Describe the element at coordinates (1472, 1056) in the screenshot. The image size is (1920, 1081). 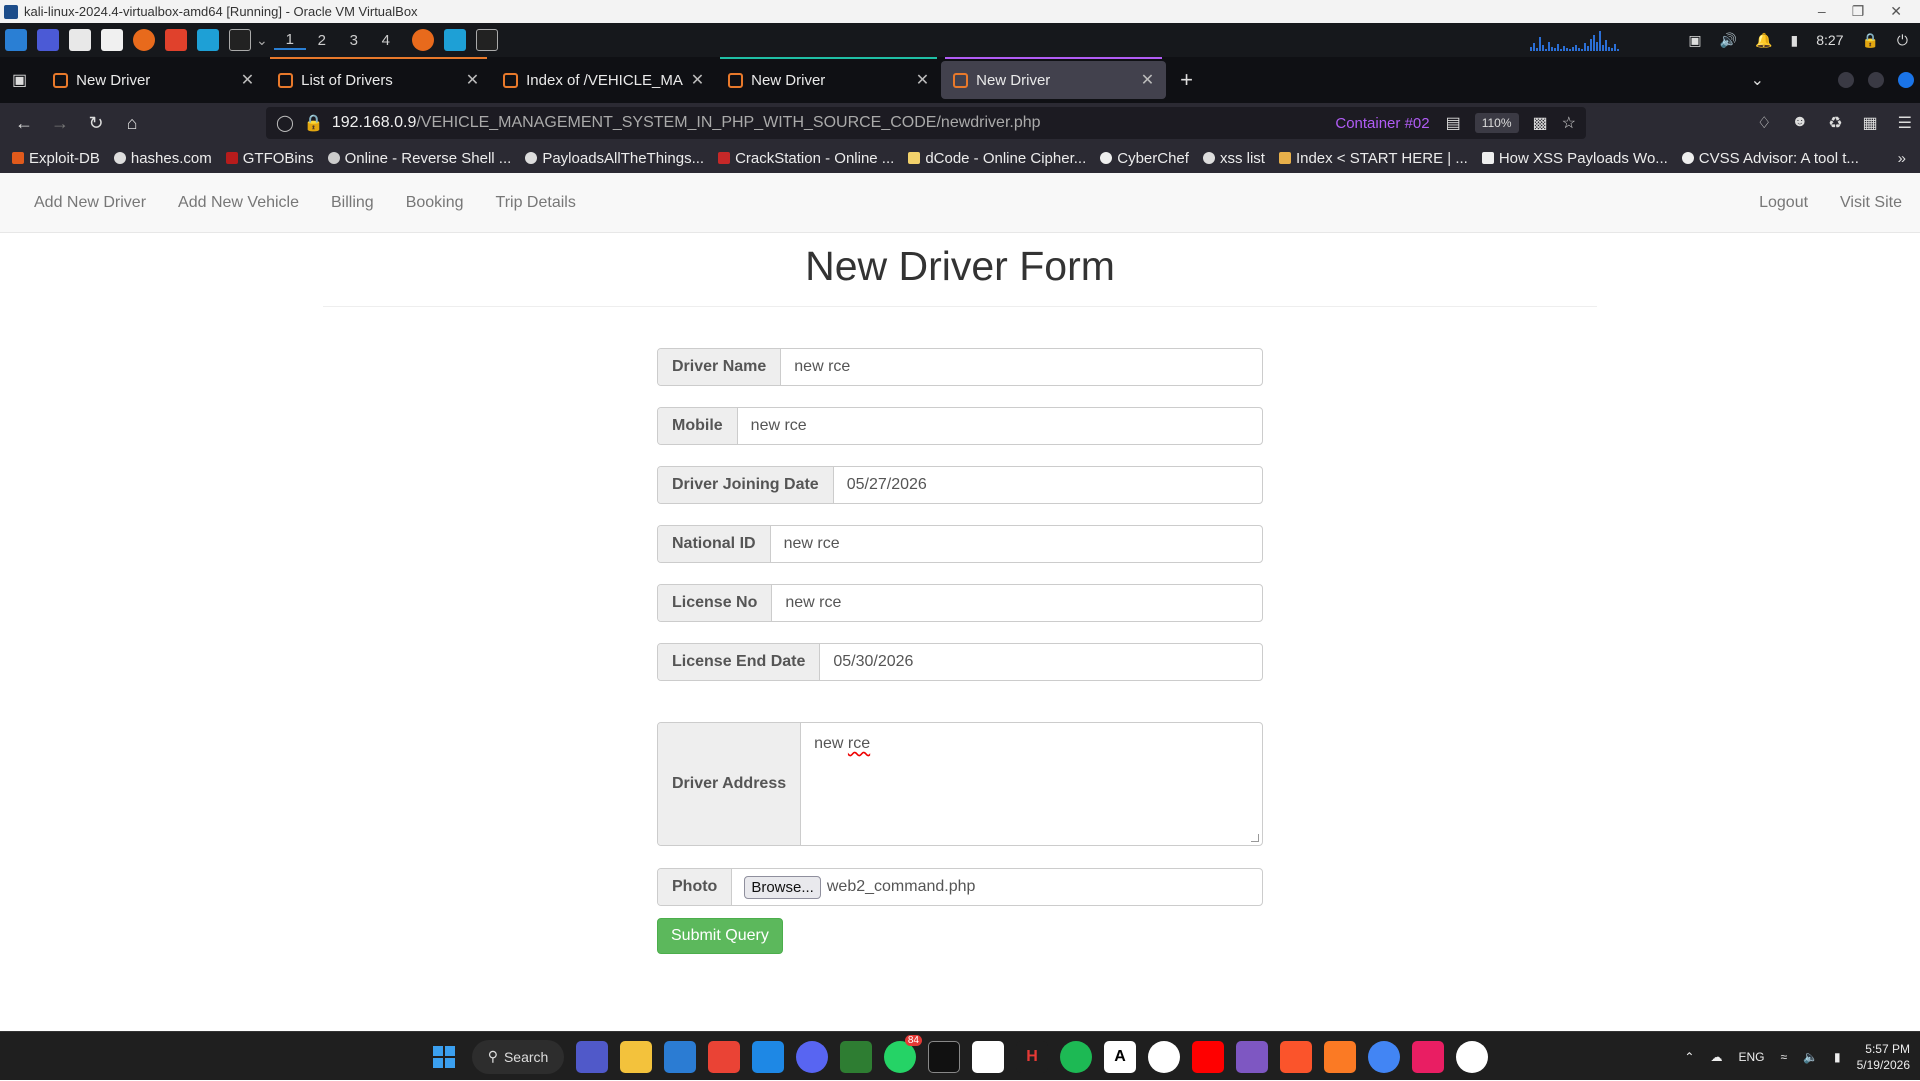
I see `chatgpt-icon` at that location.